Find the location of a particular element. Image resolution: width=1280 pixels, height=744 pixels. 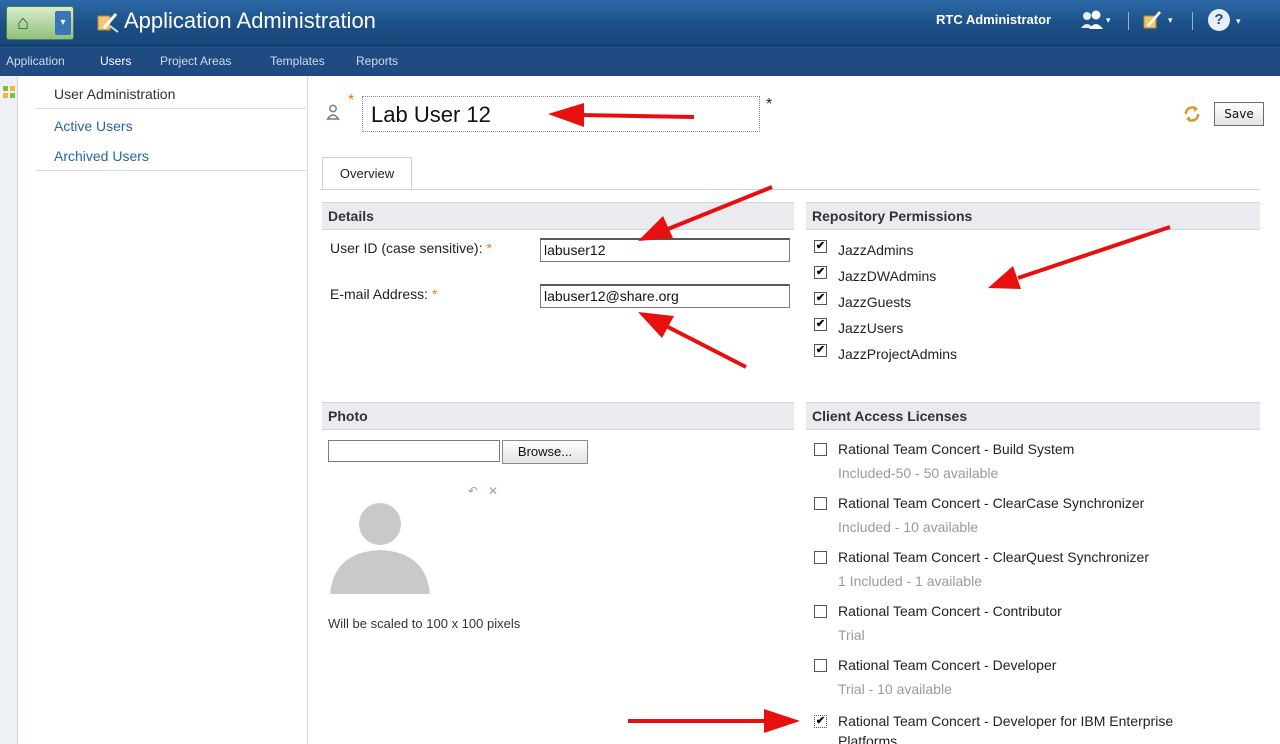

permission-label: JazzDWAdmins is located at coordinates (887, 276).